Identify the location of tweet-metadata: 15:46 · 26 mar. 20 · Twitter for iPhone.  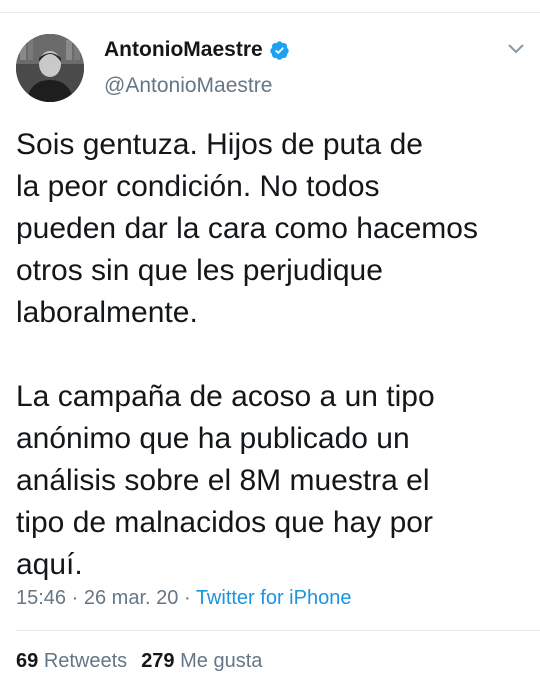
(183, 598).